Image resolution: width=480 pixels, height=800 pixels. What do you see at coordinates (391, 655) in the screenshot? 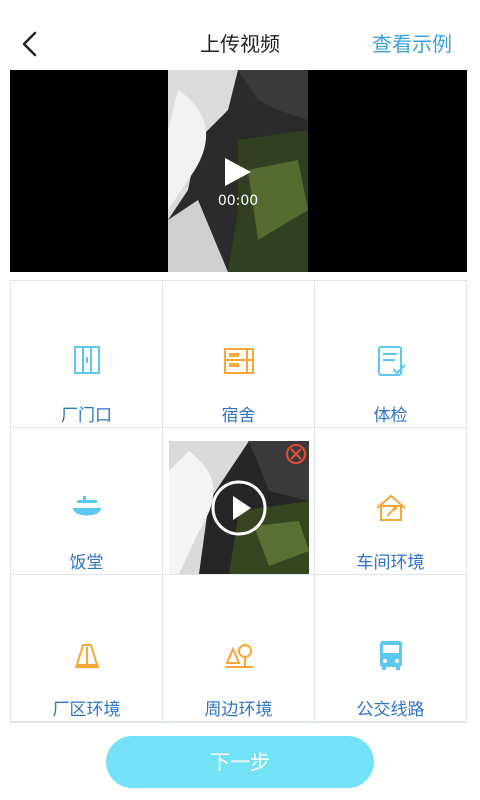
I see `bus-icon` at bounding box center [391, 655].